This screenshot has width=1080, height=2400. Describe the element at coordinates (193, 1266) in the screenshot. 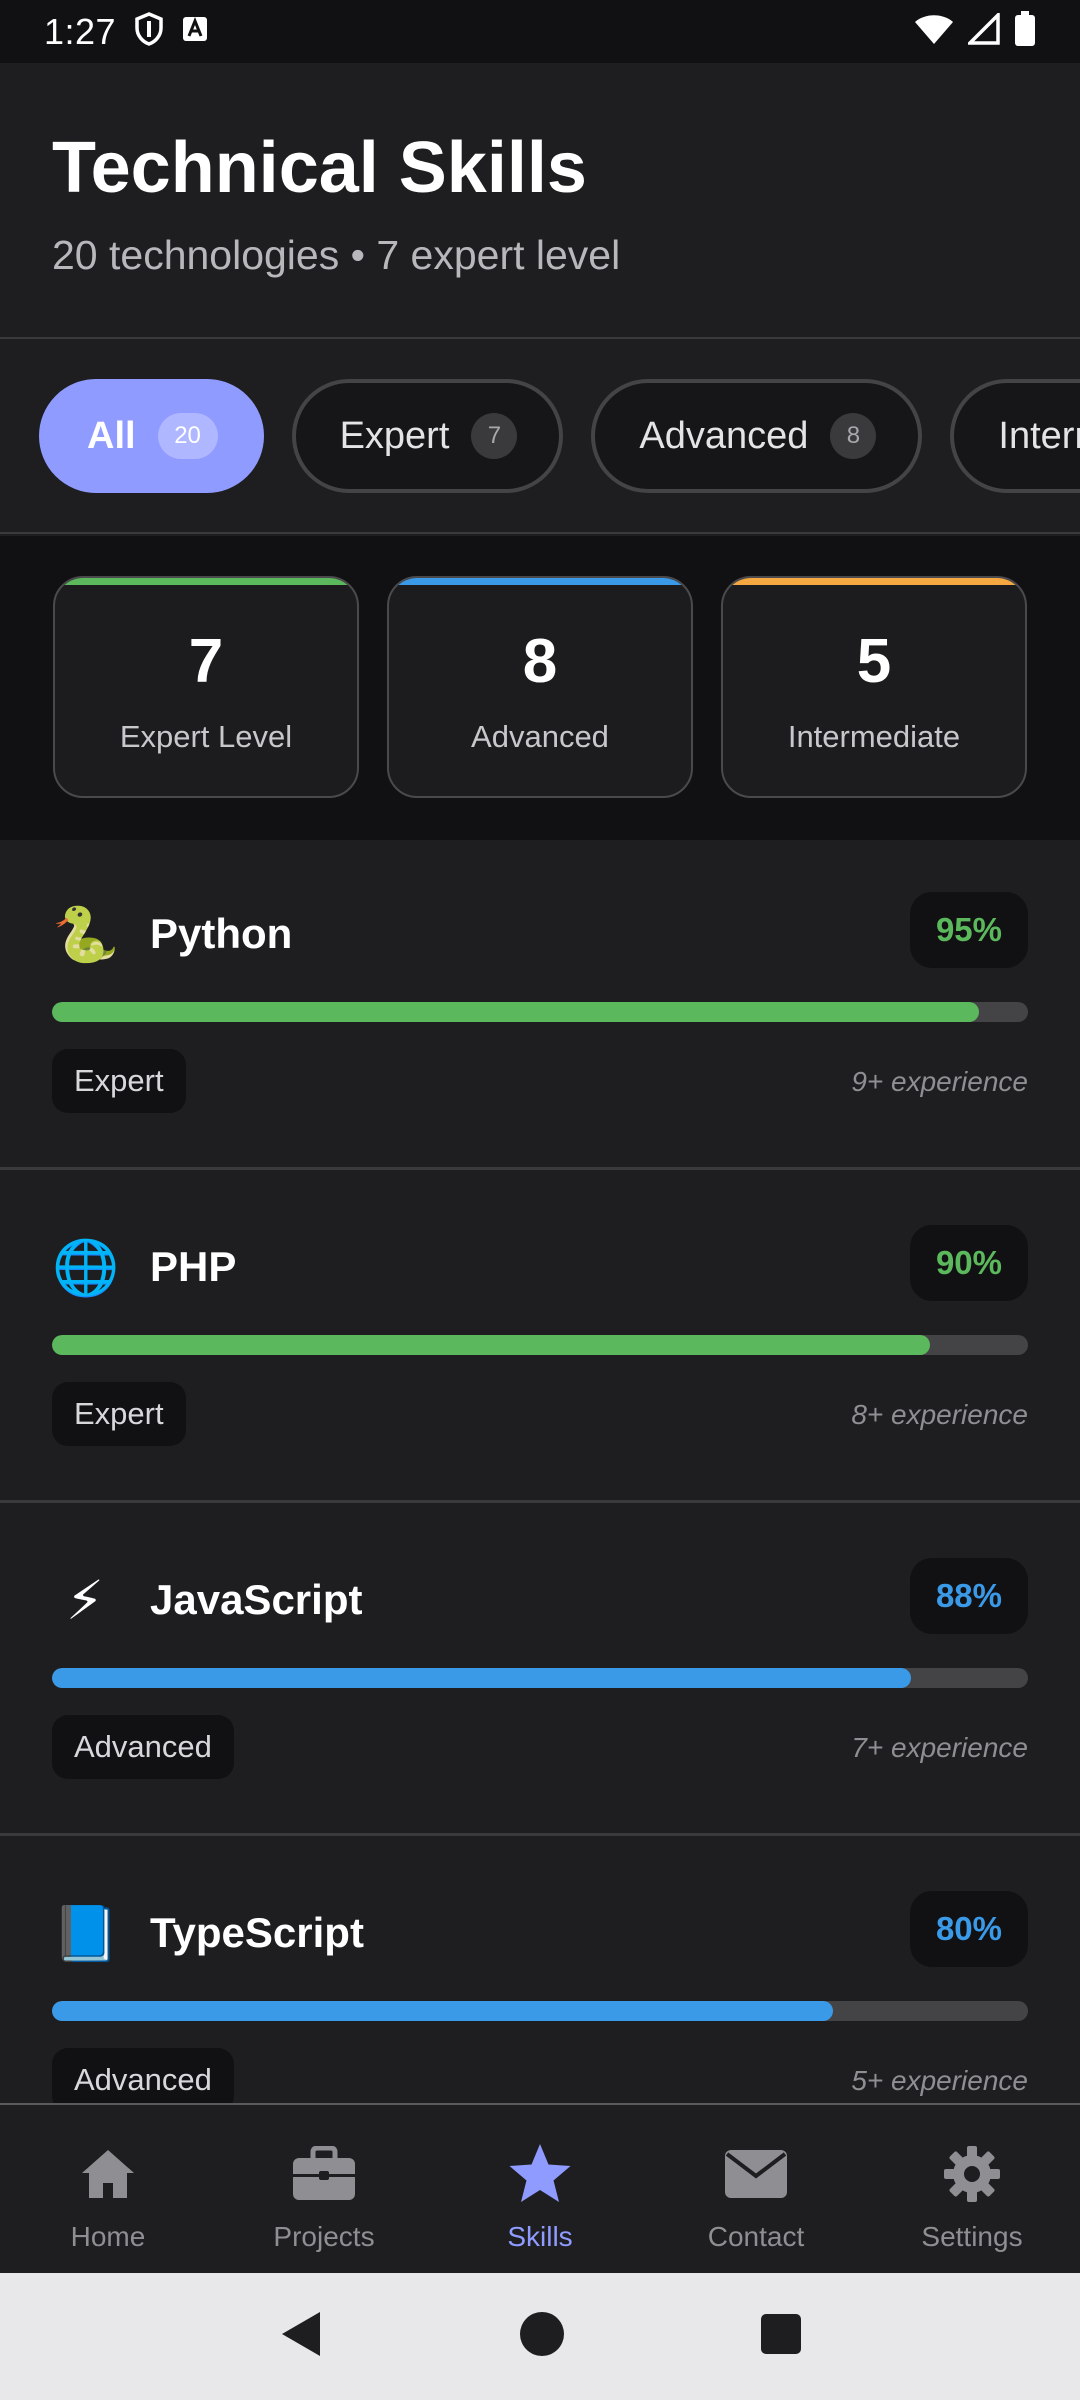

I see `skill-name: PHP` at that location.